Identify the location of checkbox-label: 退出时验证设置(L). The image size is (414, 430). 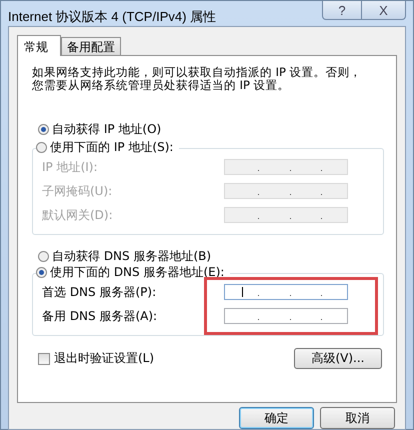
(104, 358).